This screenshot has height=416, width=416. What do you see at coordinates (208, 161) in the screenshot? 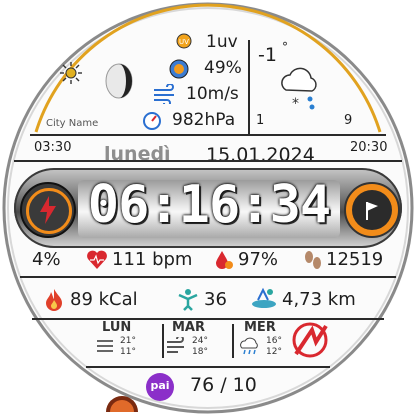
I see `date-underline` at bounding box center [208, 161].